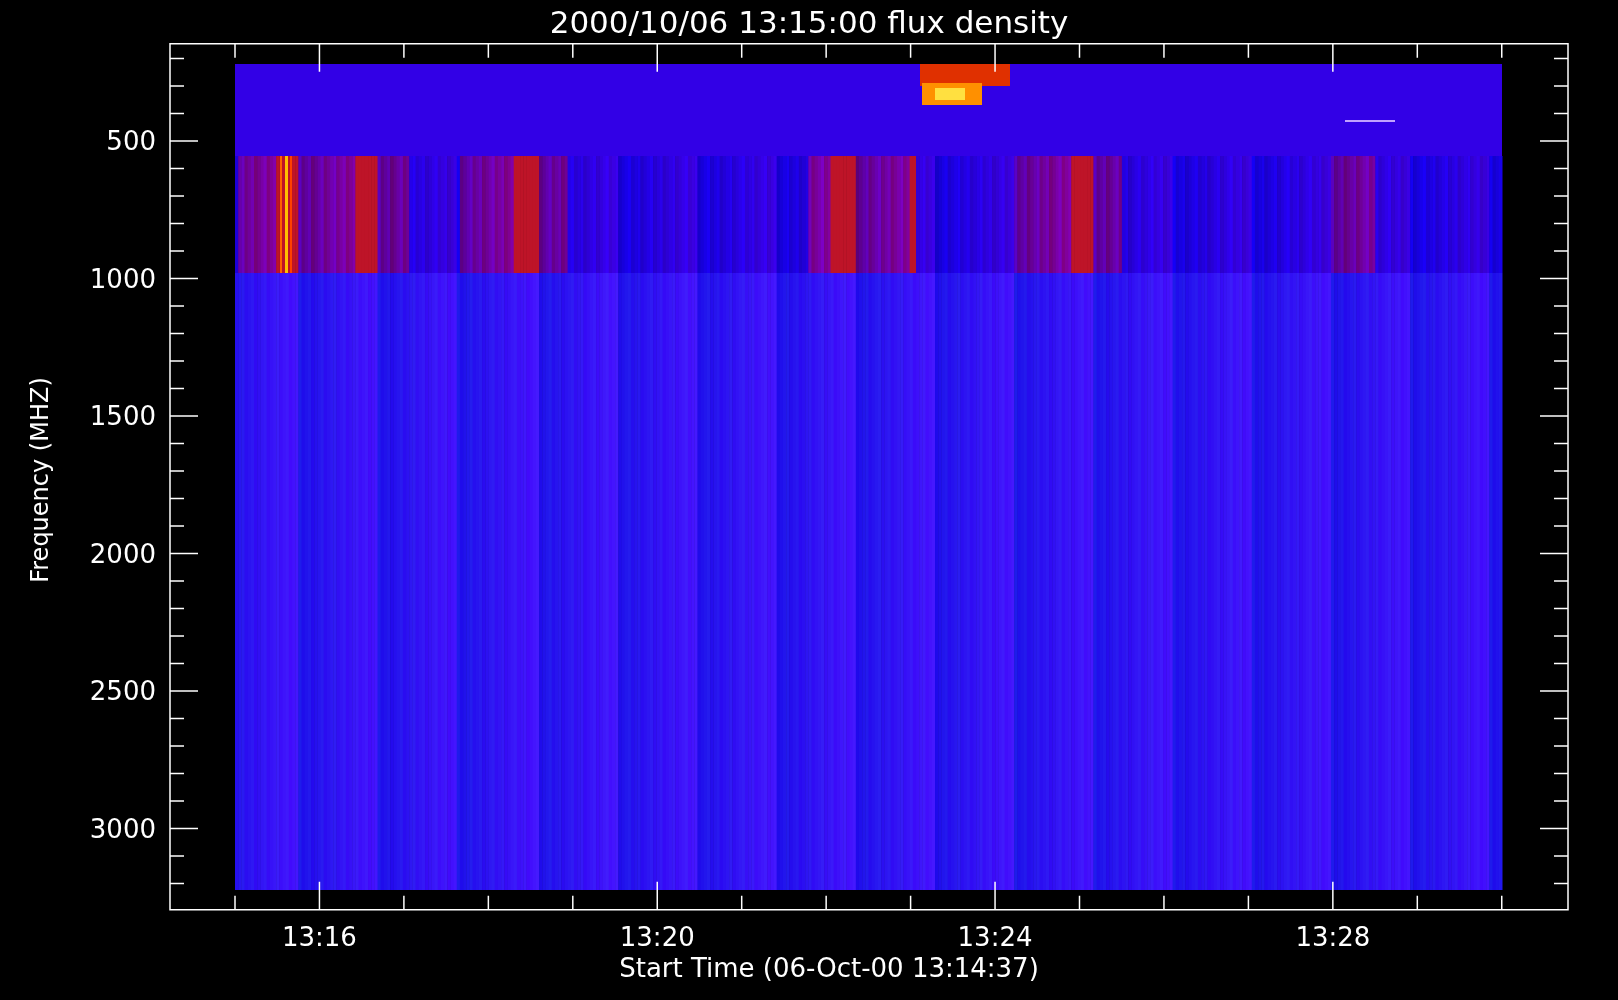  Describe the element at coordinates (1333, 935) in the screenshot. I see `x-tick-label: 13:28` at that location.